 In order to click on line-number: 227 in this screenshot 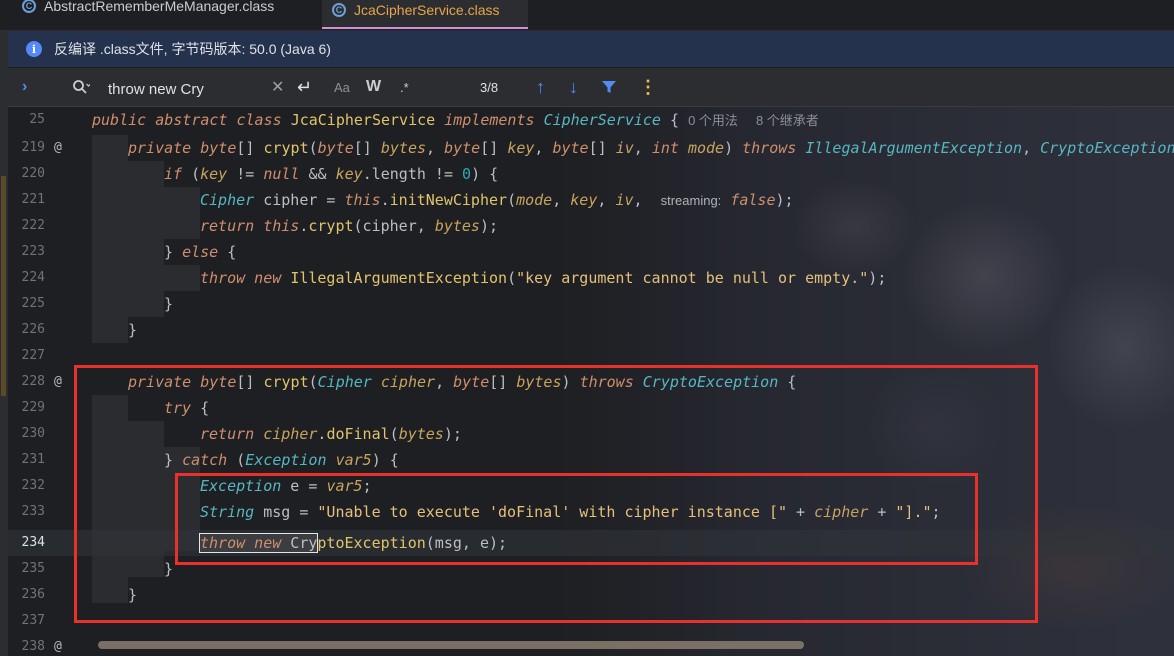, I will do `click(33, 355)`.